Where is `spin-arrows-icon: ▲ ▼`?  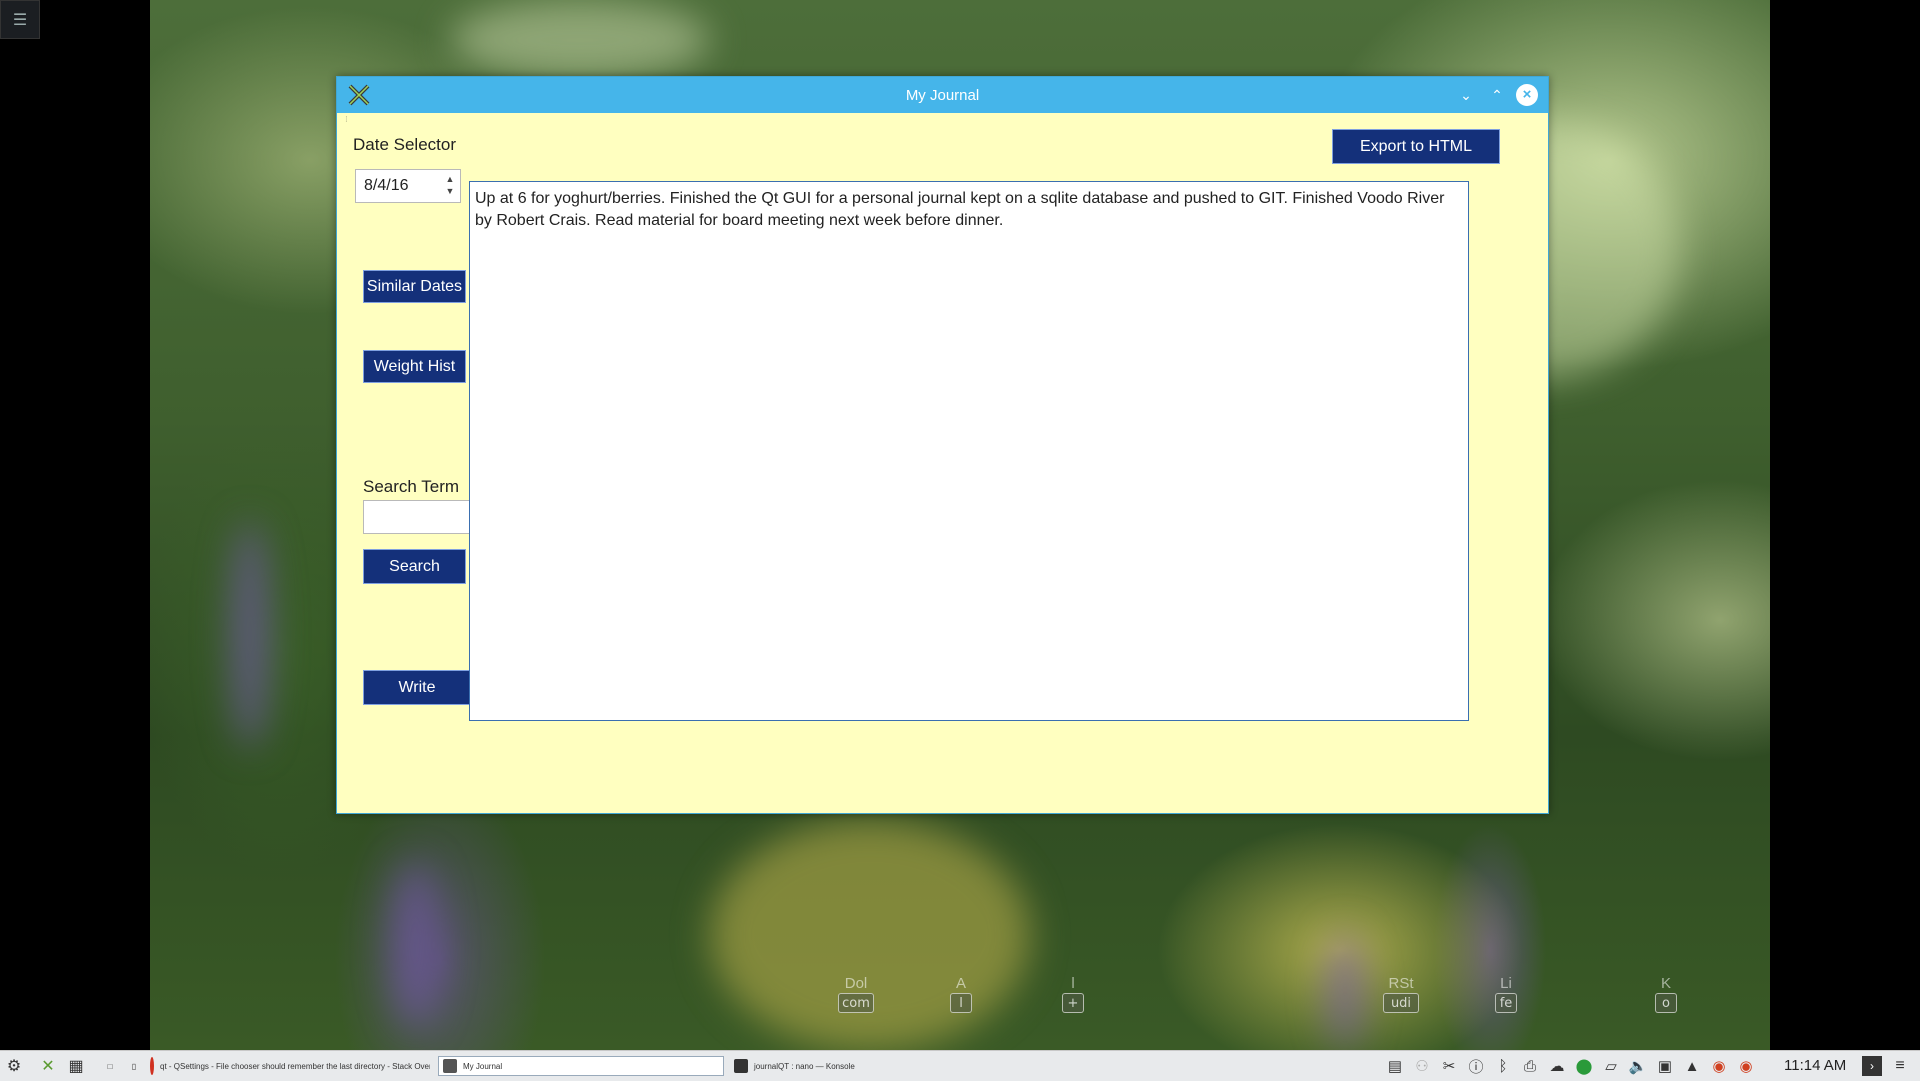 spin-arrows-icon: ▲ ▼ is located at coordinates (450, 185).